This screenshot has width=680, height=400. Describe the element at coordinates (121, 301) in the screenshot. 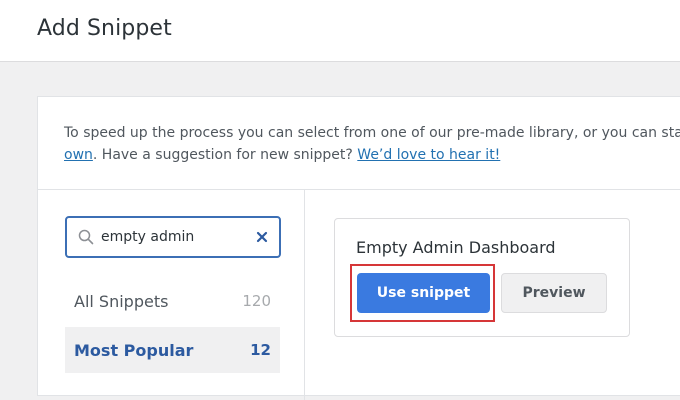

I see `category-label: All Snippets` at that location.